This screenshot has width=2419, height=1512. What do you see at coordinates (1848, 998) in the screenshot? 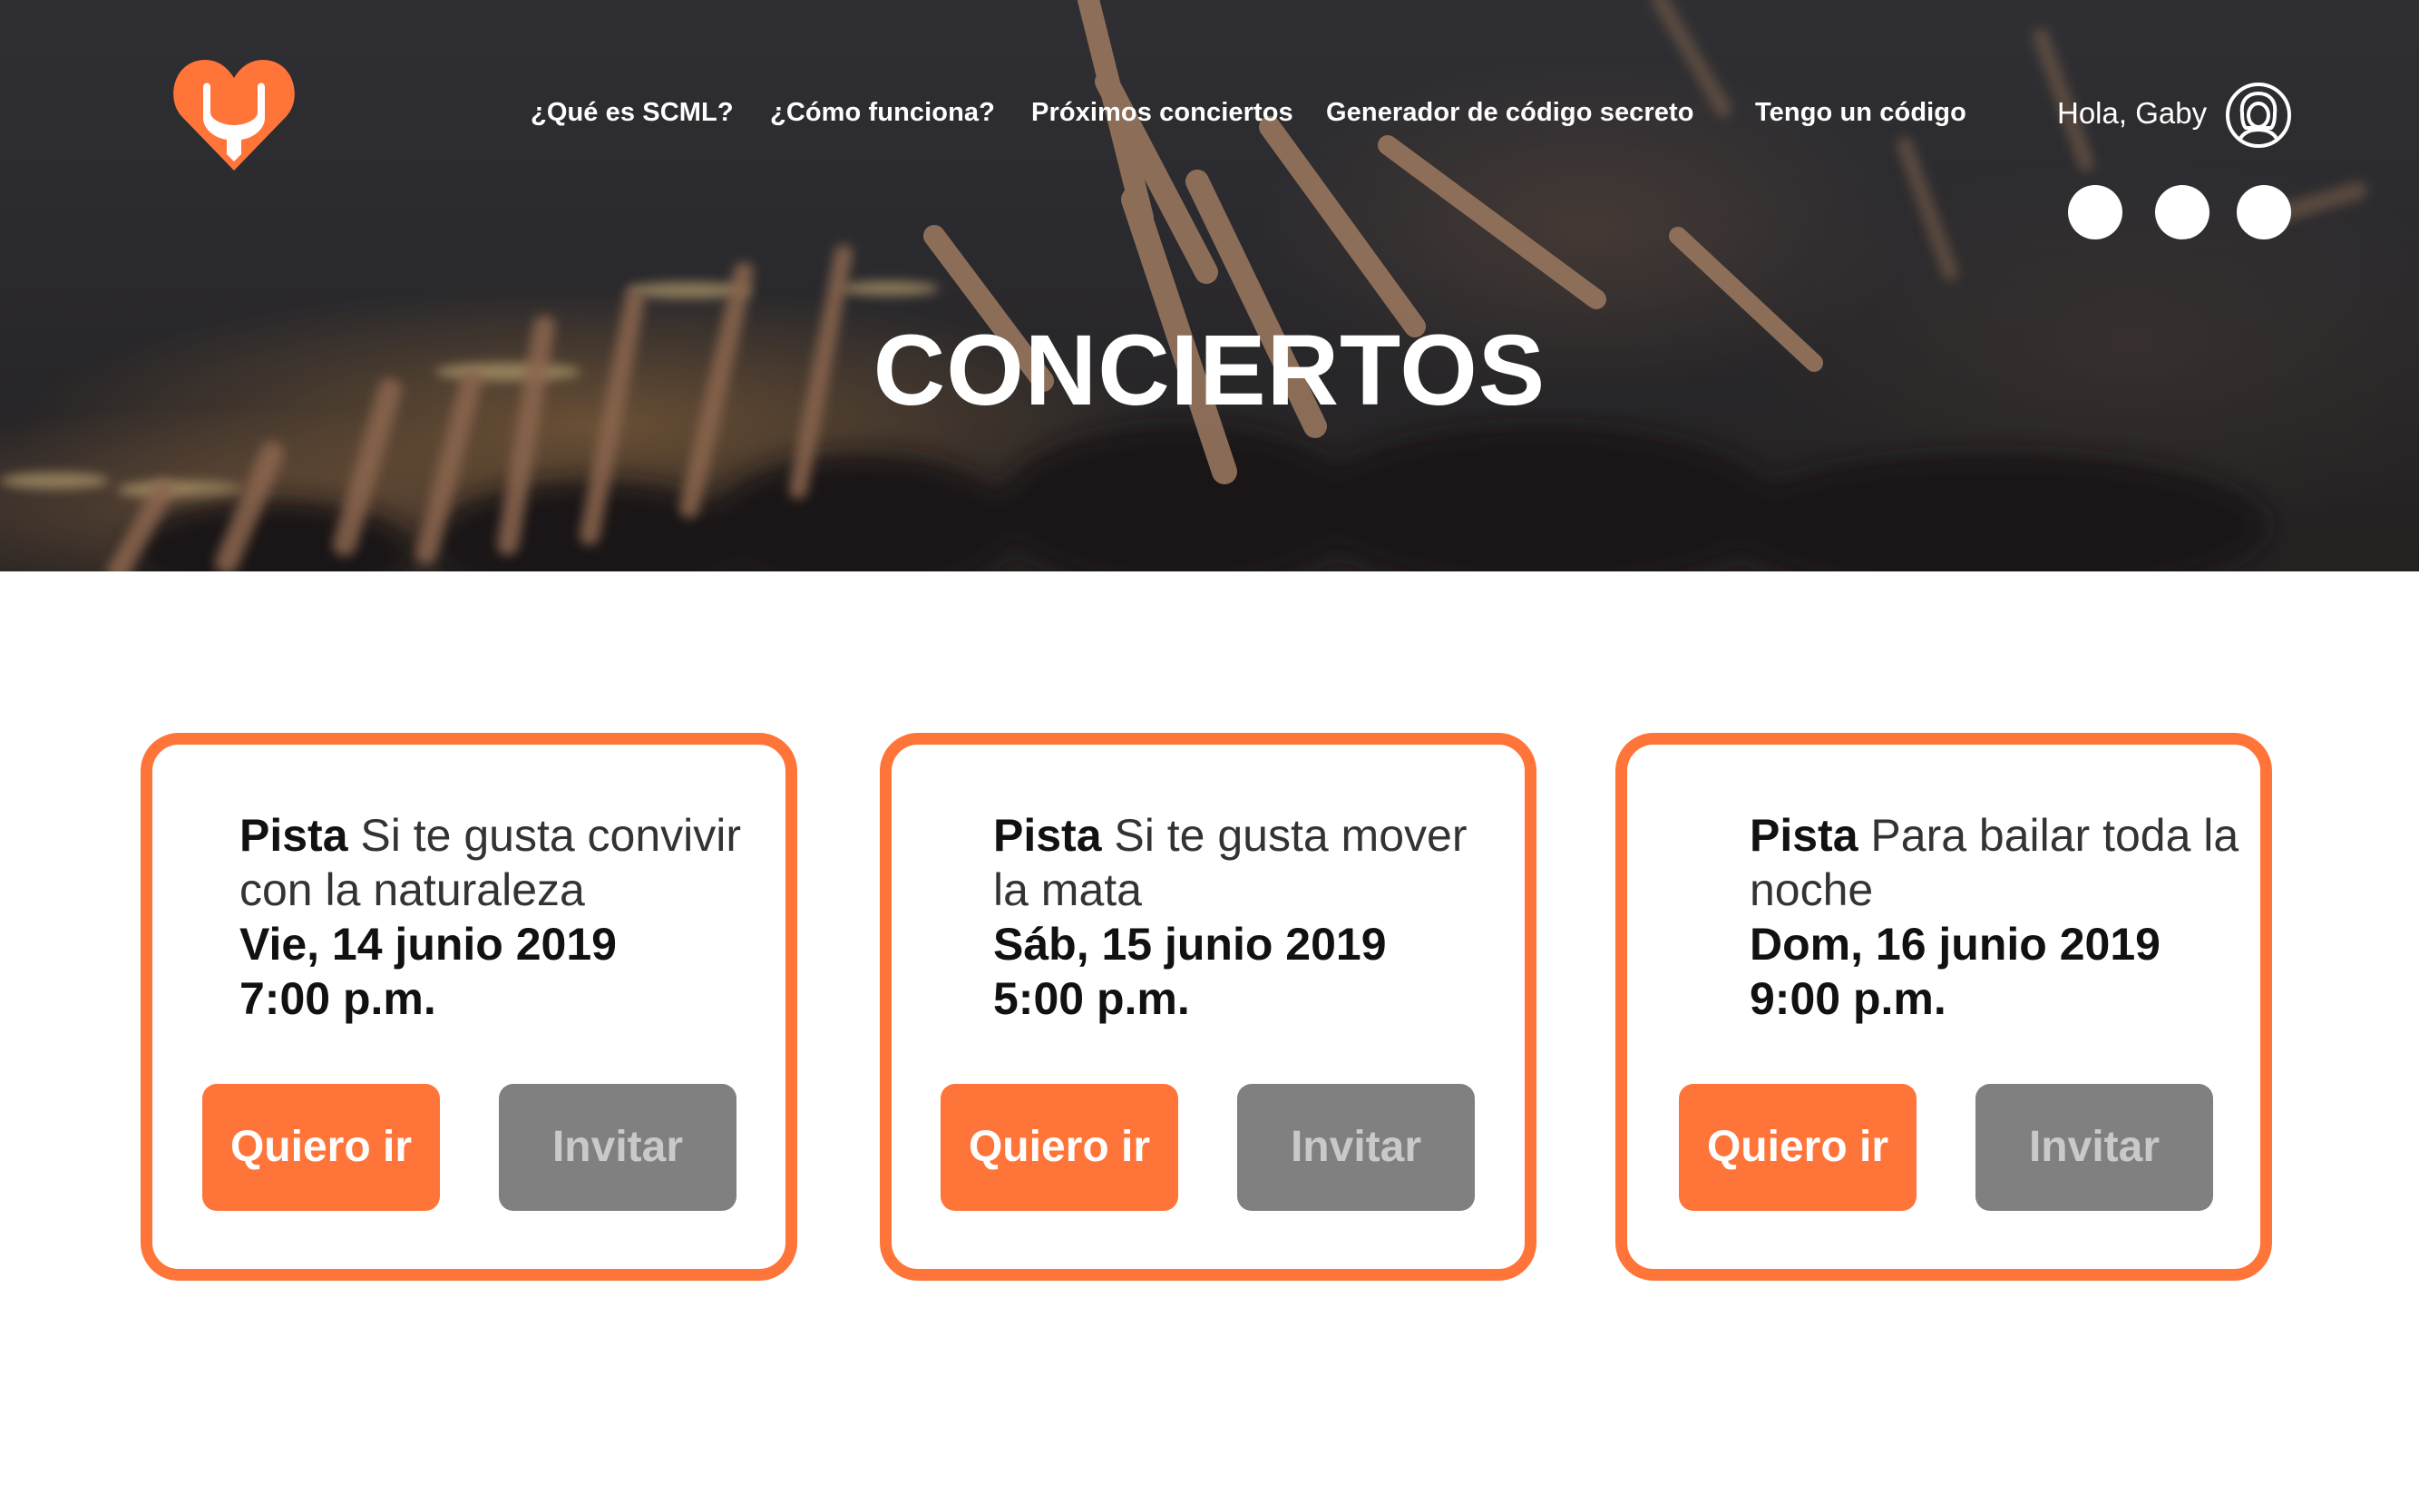
I see `card-time: 9:00 p.m.` at bounding box center [1848, 998].